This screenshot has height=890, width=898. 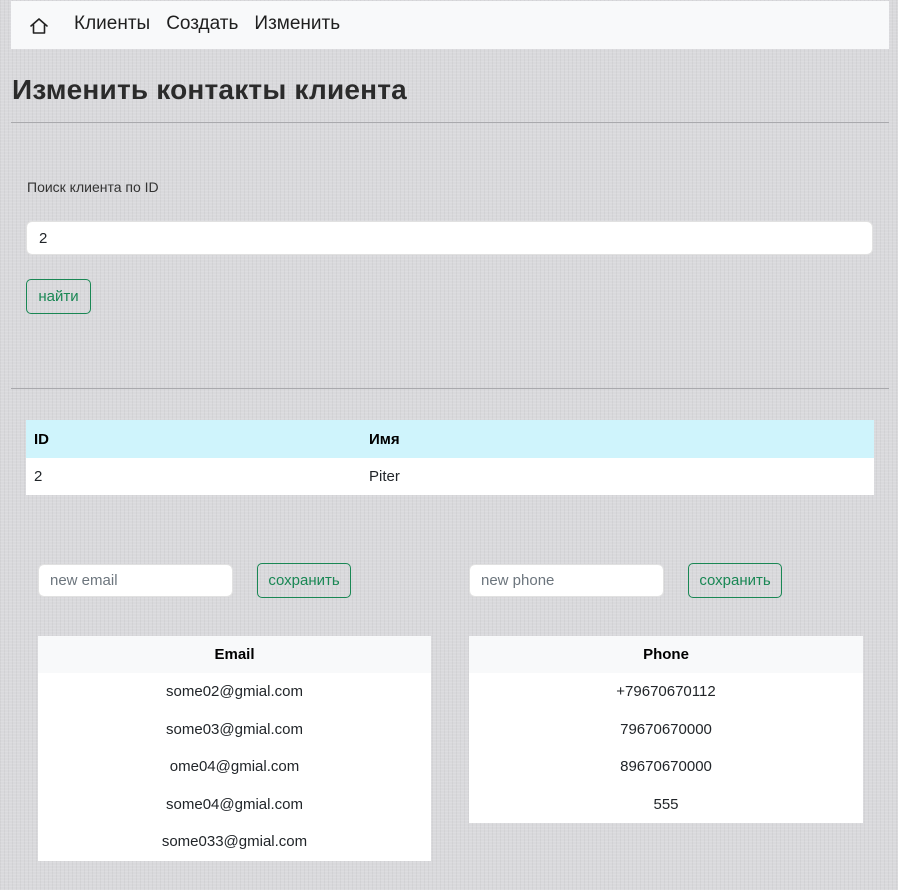 I want to click on phone-table-header: Phone, so click(x=666, y=654).